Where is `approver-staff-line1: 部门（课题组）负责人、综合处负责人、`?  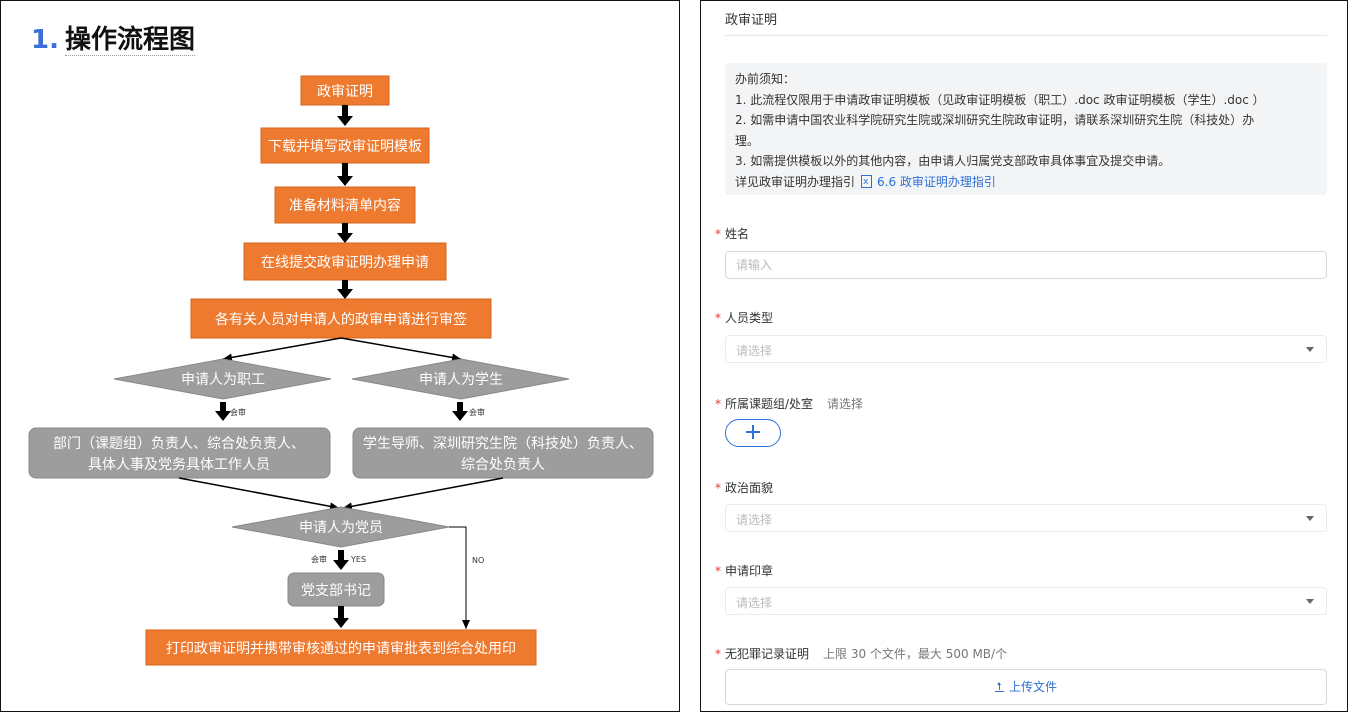 approver-staff-line1: 部门（课题组）负责人、综合处负责人、 is located at coordinates (179, 444).